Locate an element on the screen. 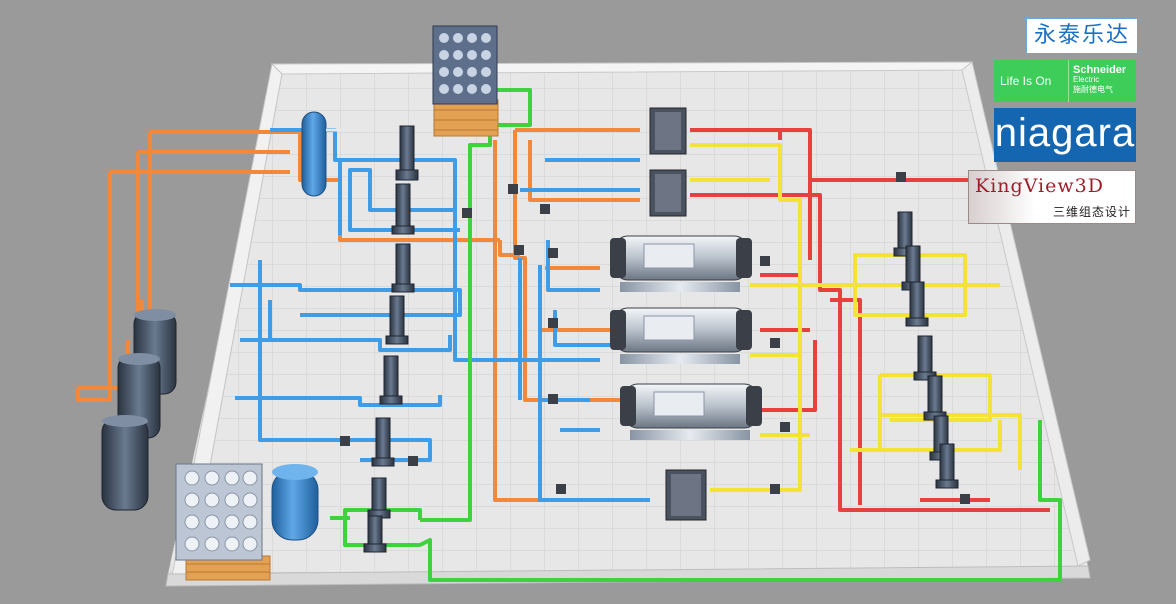 The image size is (1176, 604). top-water-tank is located at coordinates (465, 81).